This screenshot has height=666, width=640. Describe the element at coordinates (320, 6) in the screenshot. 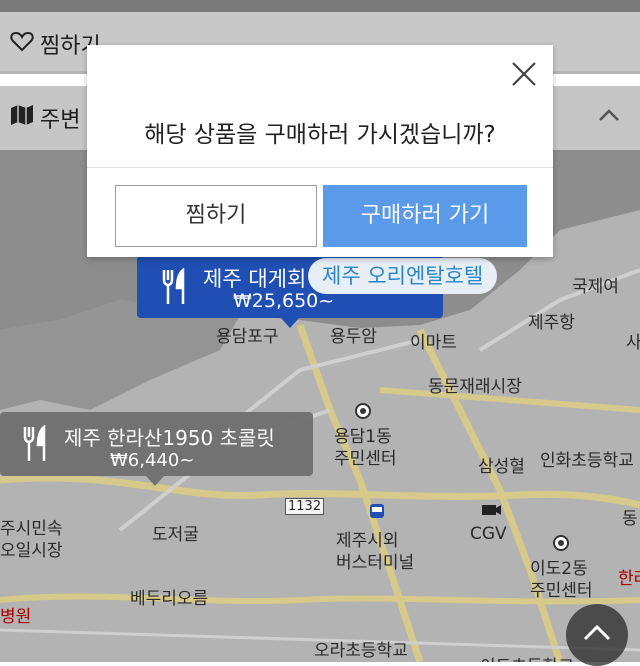

I see `top-bar` at that location.